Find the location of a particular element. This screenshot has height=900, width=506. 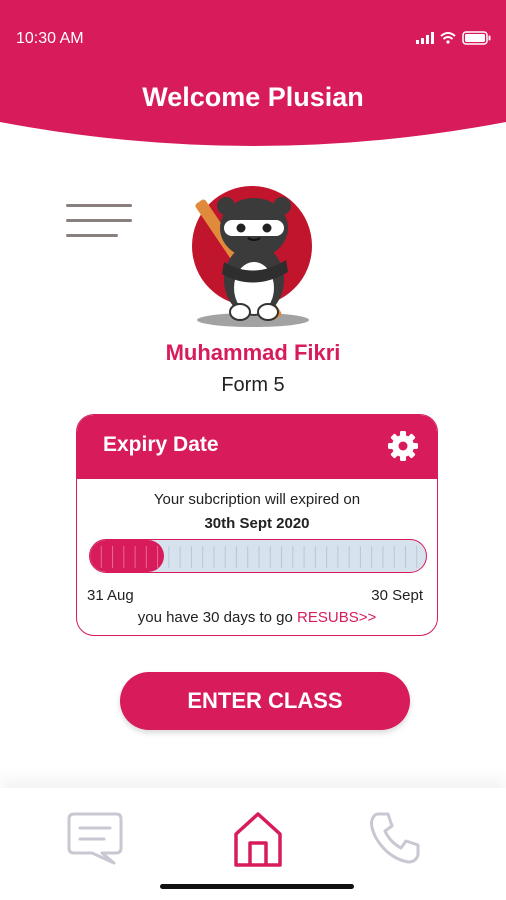

avatar is located at coordinates (255, 258).